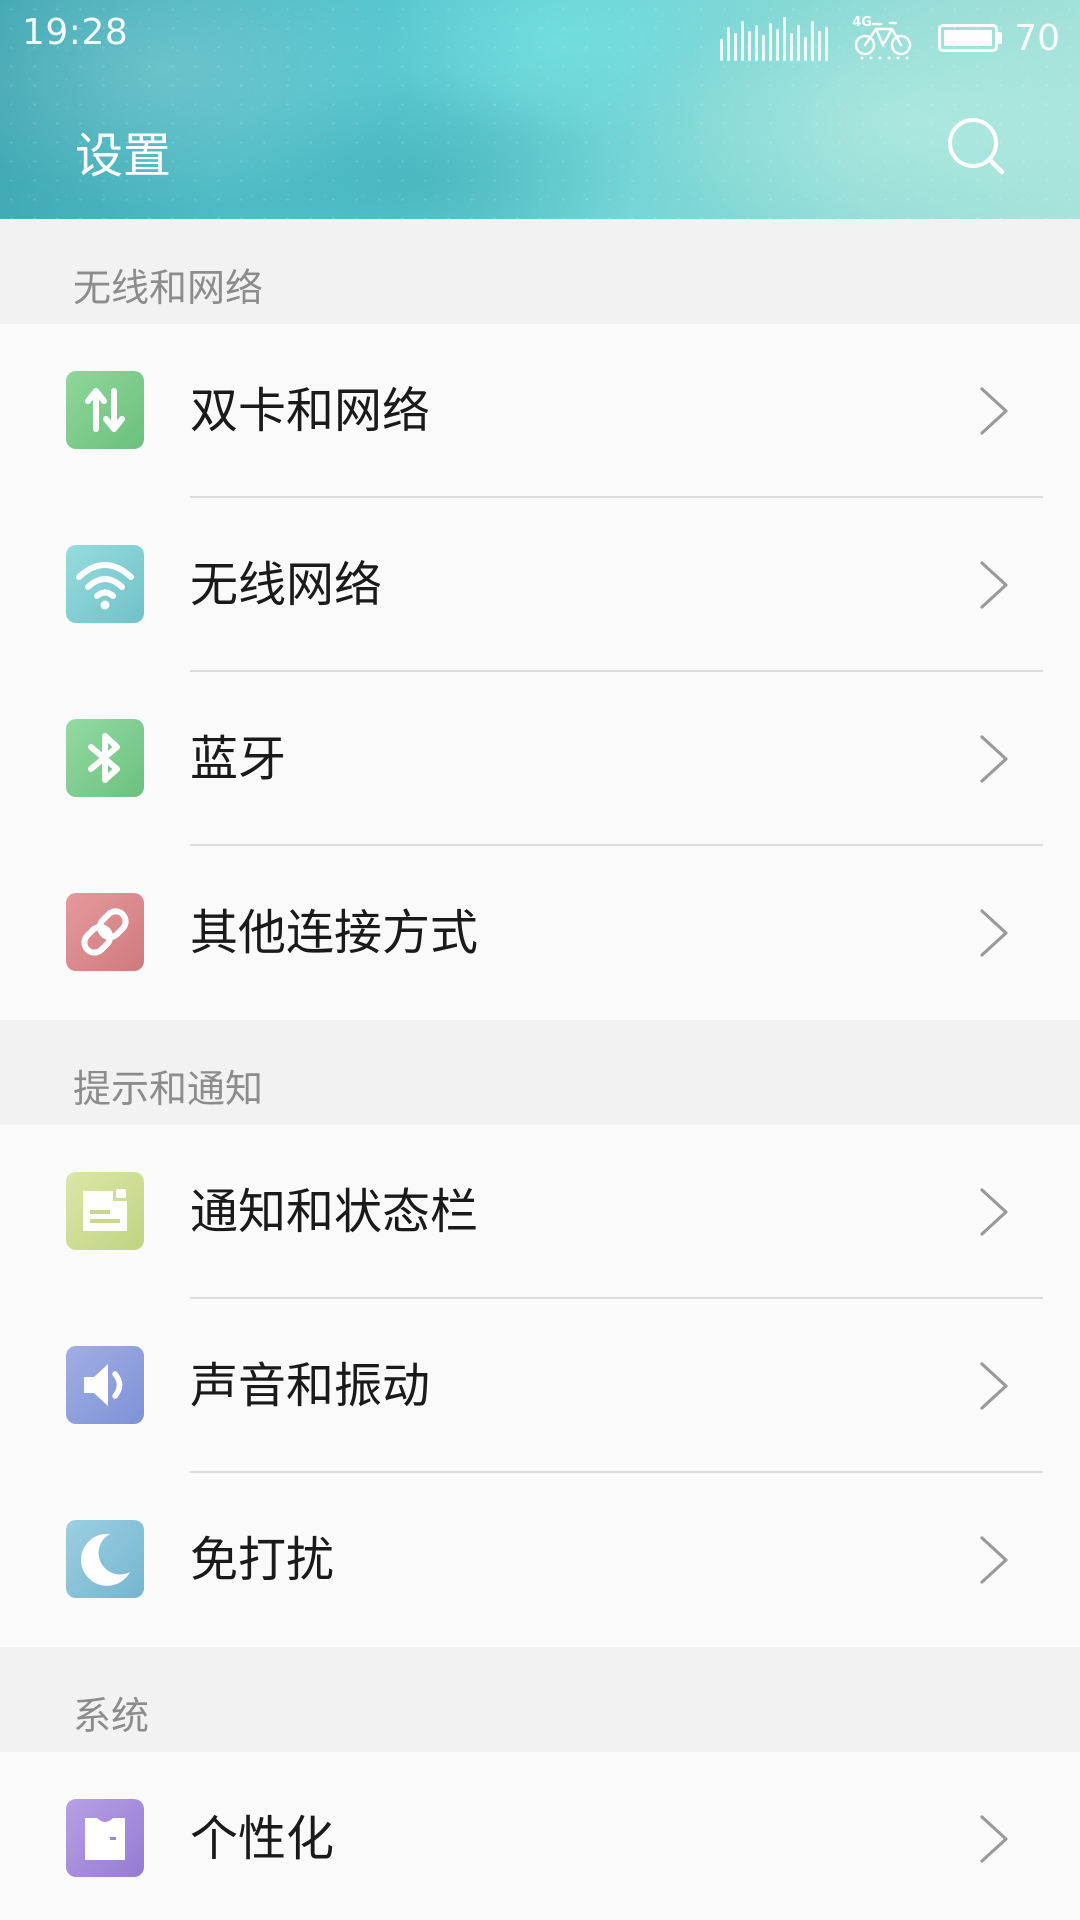 This screenshot has height=1920, width=1080. I want to click on settings-item-label: 声音和振动, so click(310, 1386).